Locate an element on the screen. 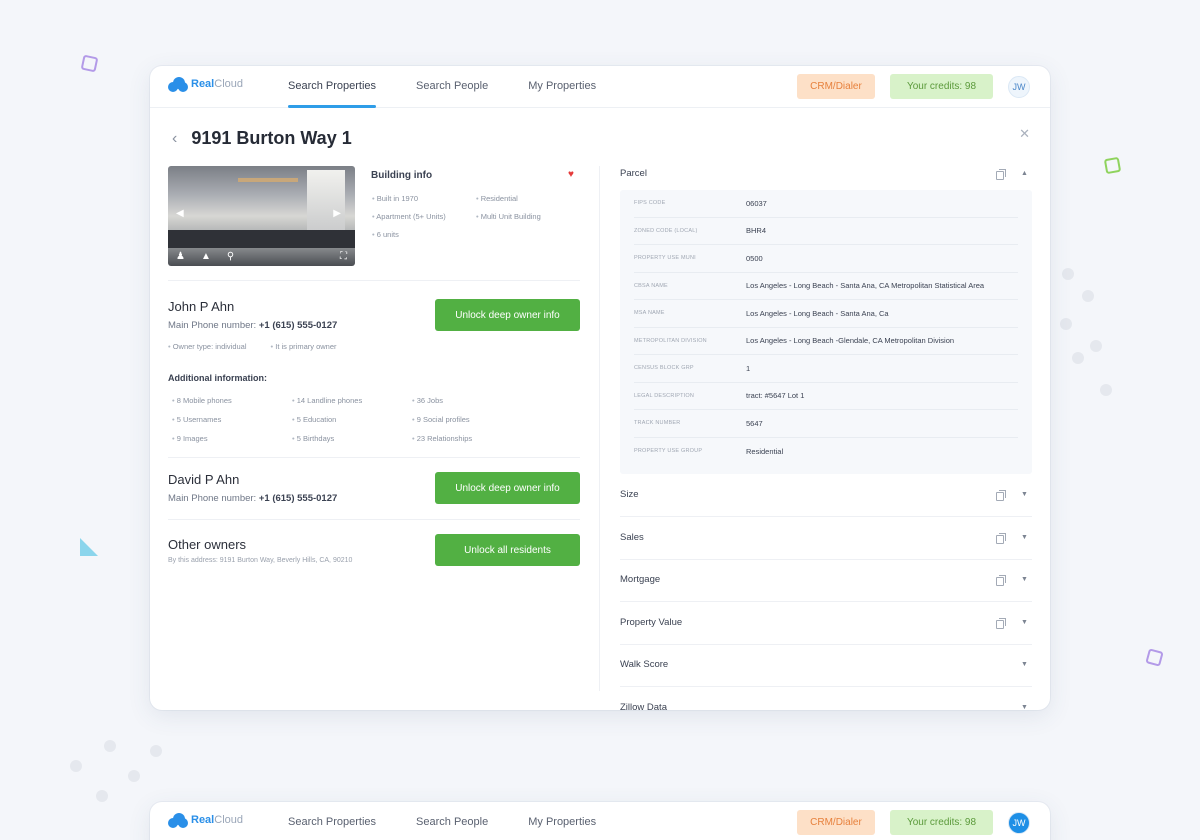  favorite-heart-icon: ♥ is located at coordinates (571, 174).